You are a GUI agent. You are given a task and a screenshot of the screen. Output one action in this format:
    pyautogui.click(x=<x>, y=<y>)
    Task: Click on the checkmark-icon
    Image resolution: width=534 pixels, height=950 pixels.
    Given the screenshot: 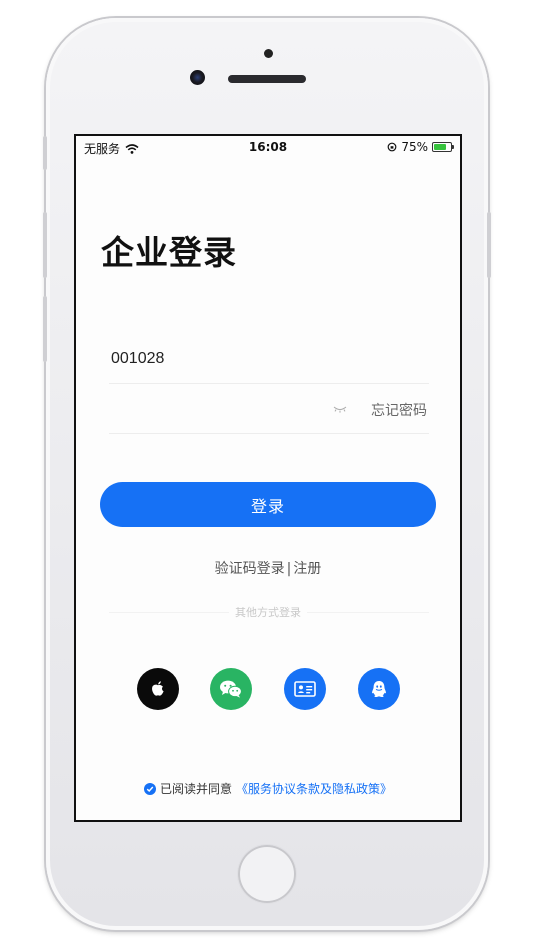 What is the action you would take?
    pyautogui.click(x=150, y=789)
    